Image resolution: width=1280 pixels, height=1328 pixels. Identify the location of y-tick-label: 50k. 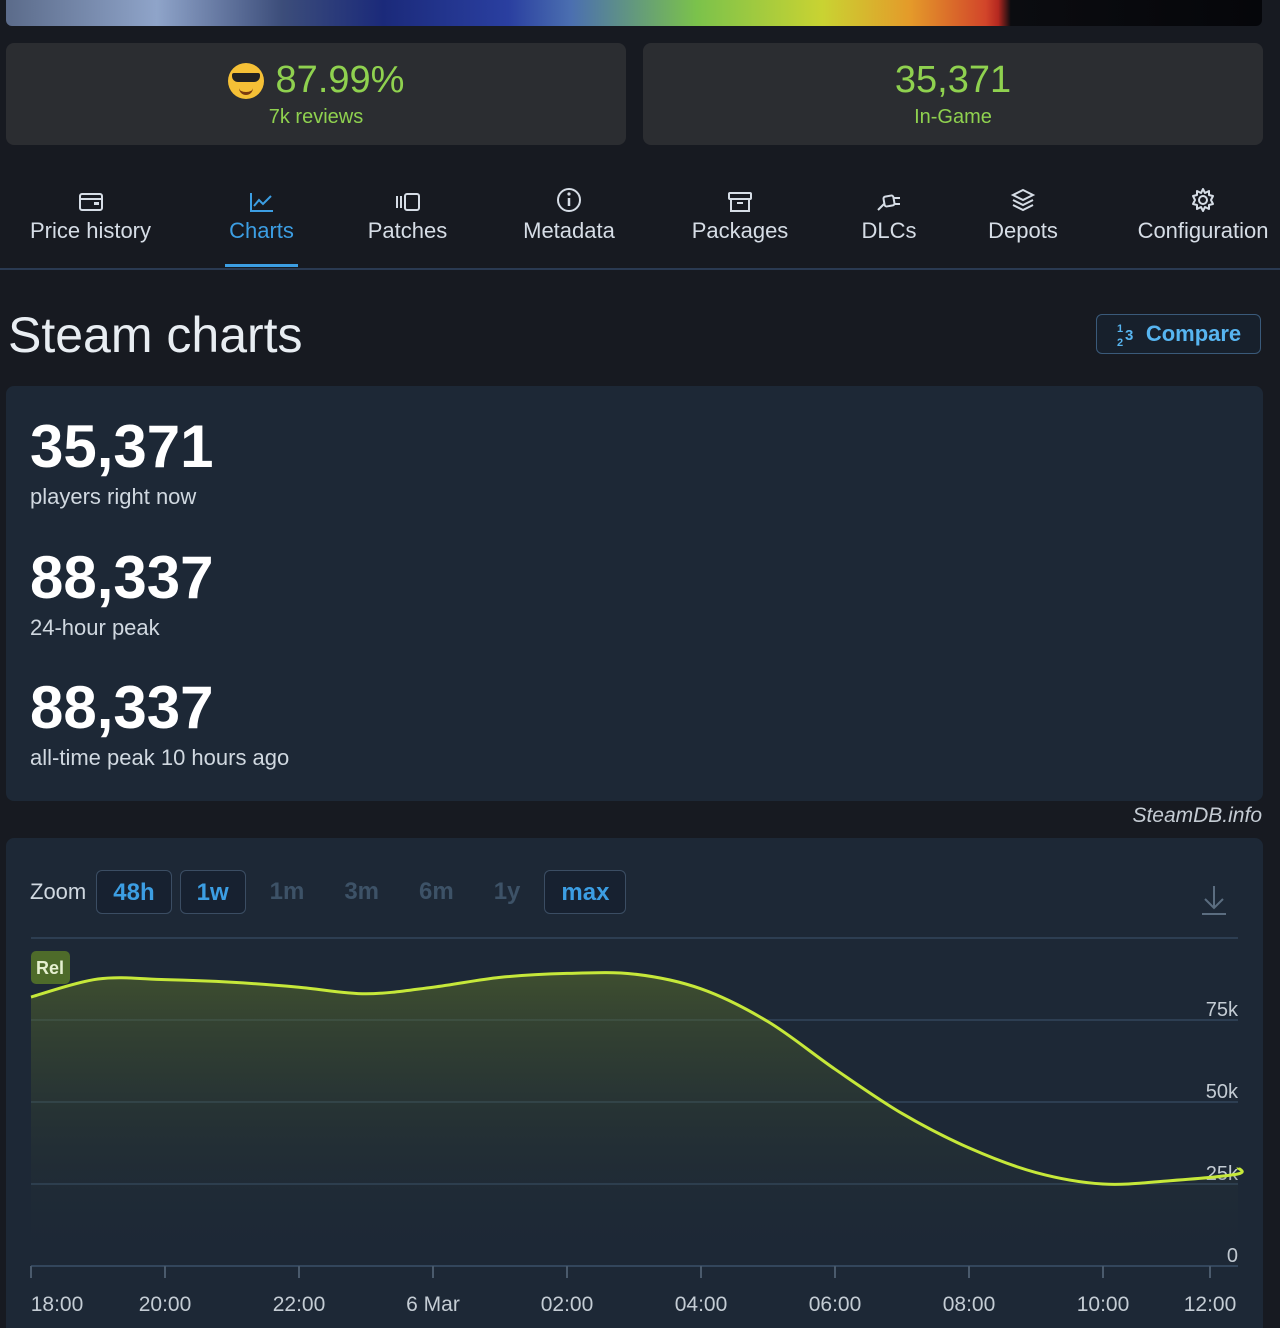
(1222, 1092).